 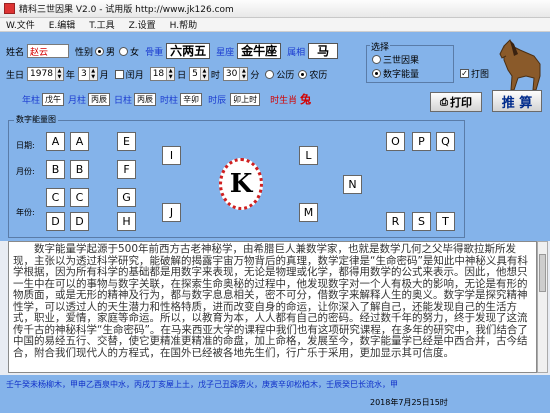 I want to click on month-row-label: 月份:, so click(x=25, y=171).